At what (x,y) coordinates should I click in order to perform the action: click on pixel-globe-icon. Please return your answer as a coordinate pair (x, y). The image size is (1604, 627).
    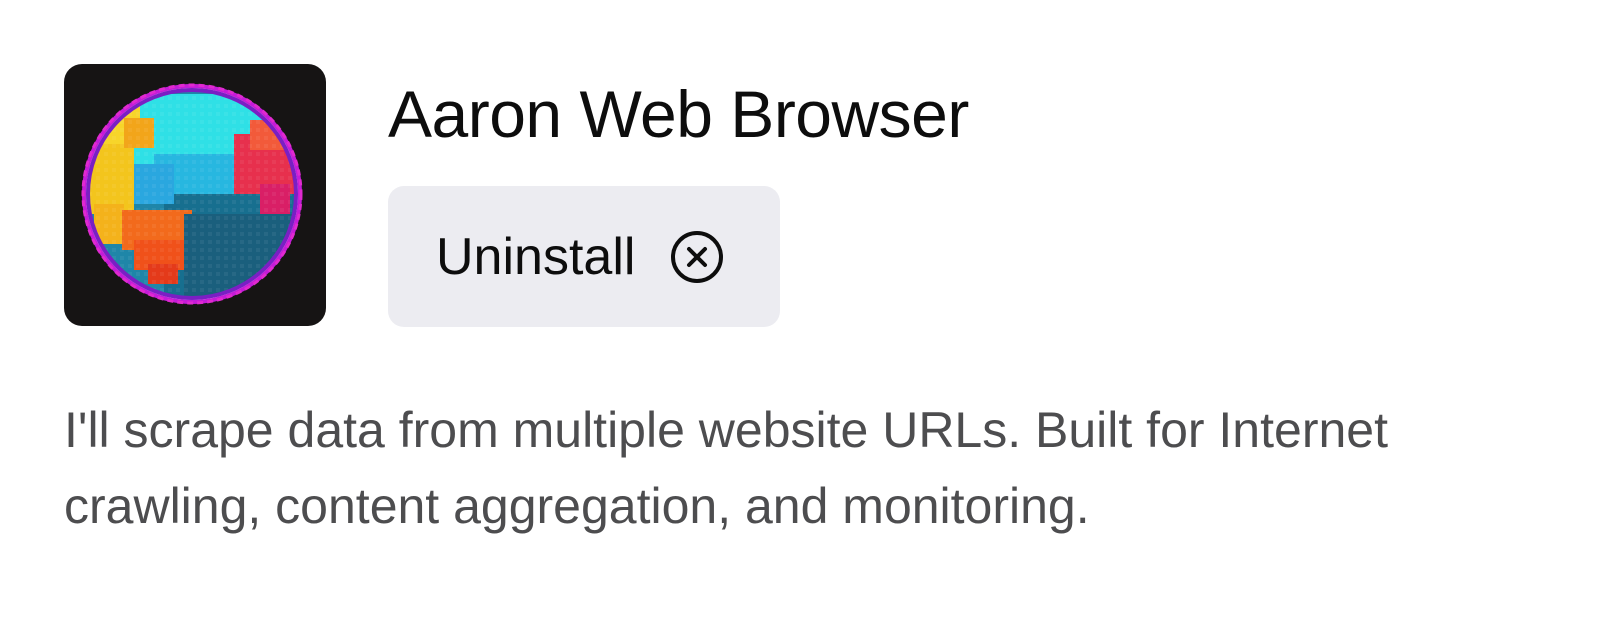
    Looking at the image, I should click on (192, 194).